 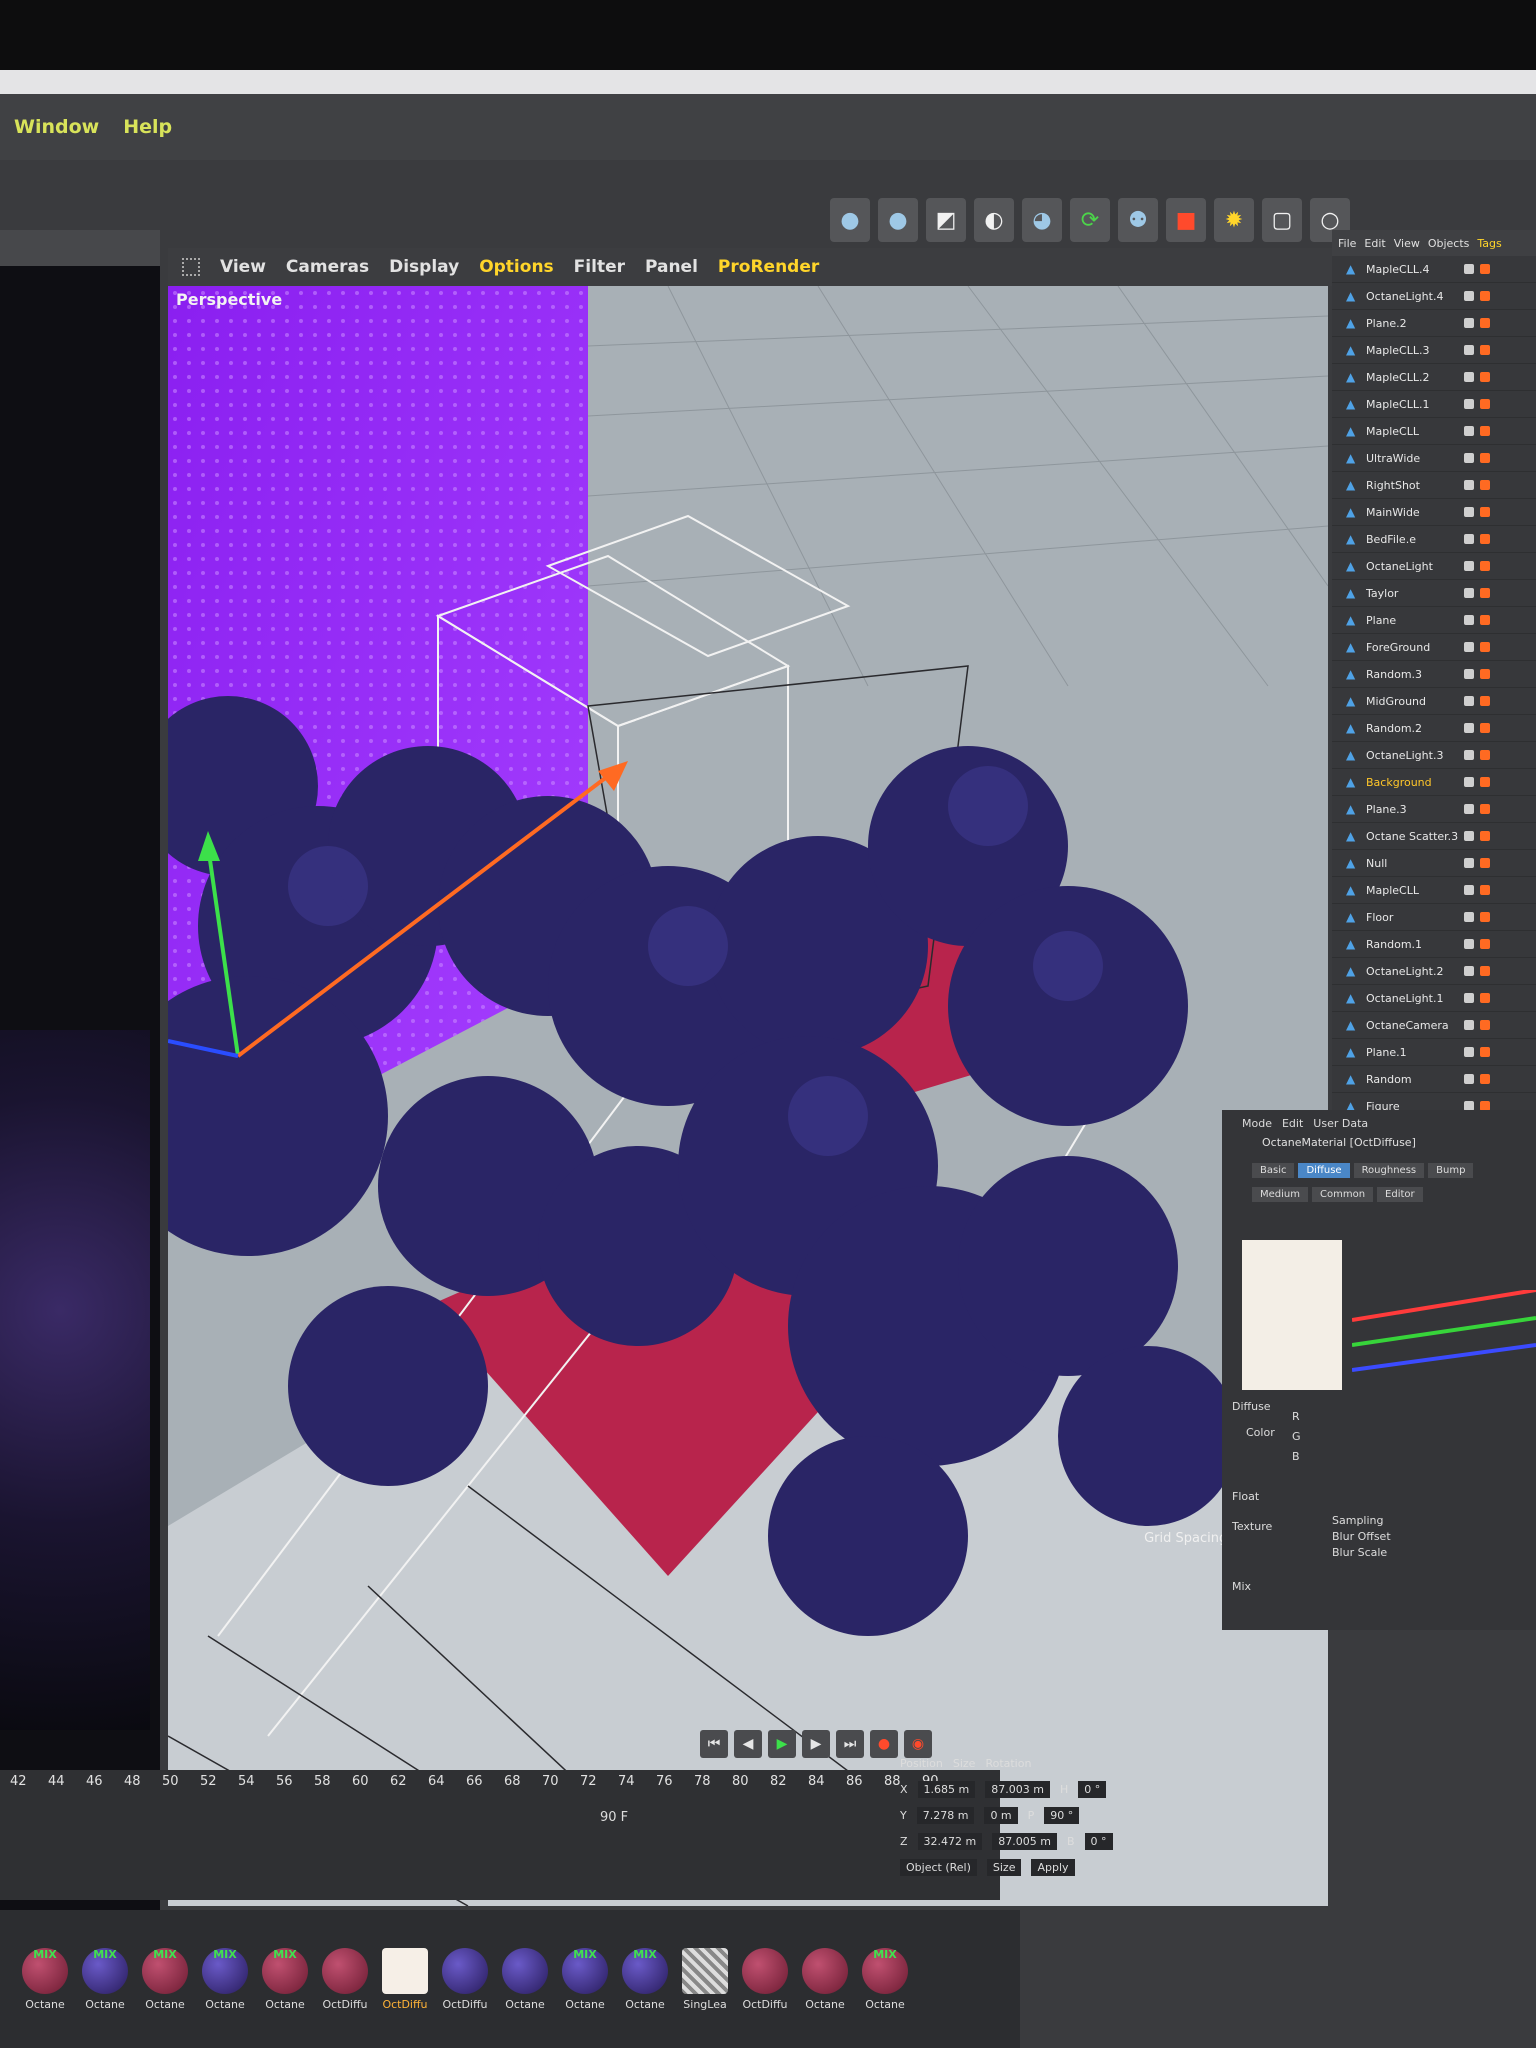 I want to click on object-row: ▲ MapleCLL, so click(x=1434, y=890).